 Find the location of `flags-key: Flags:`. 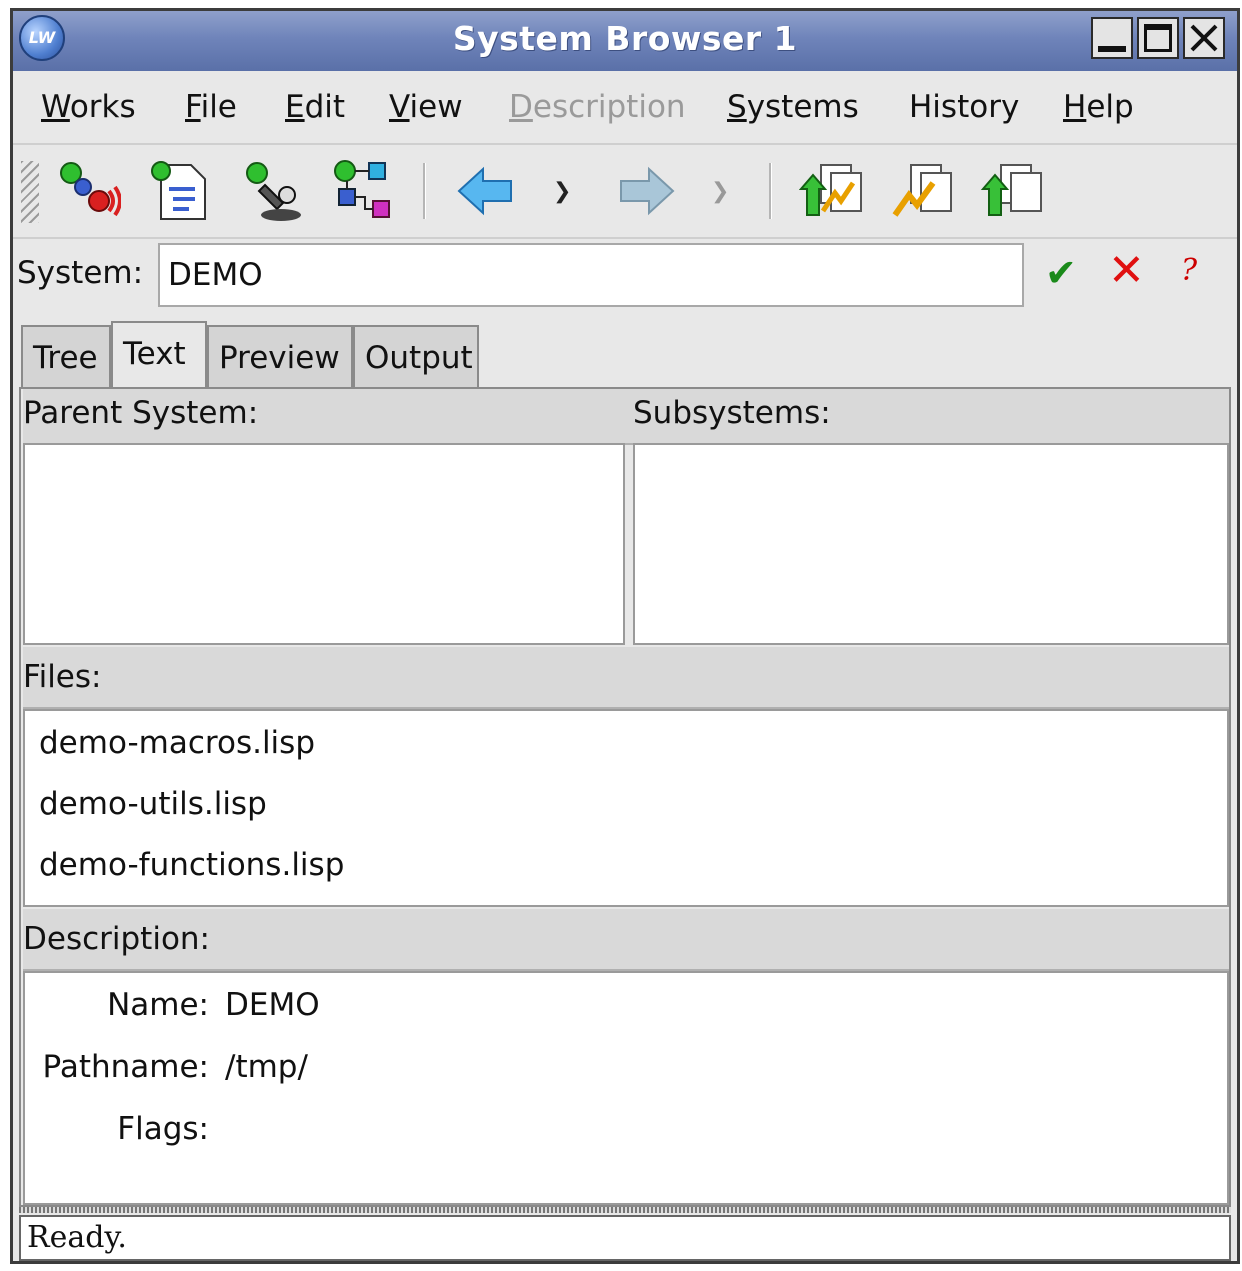

flags-key: Flags: is located at coordinates (163, 1129).